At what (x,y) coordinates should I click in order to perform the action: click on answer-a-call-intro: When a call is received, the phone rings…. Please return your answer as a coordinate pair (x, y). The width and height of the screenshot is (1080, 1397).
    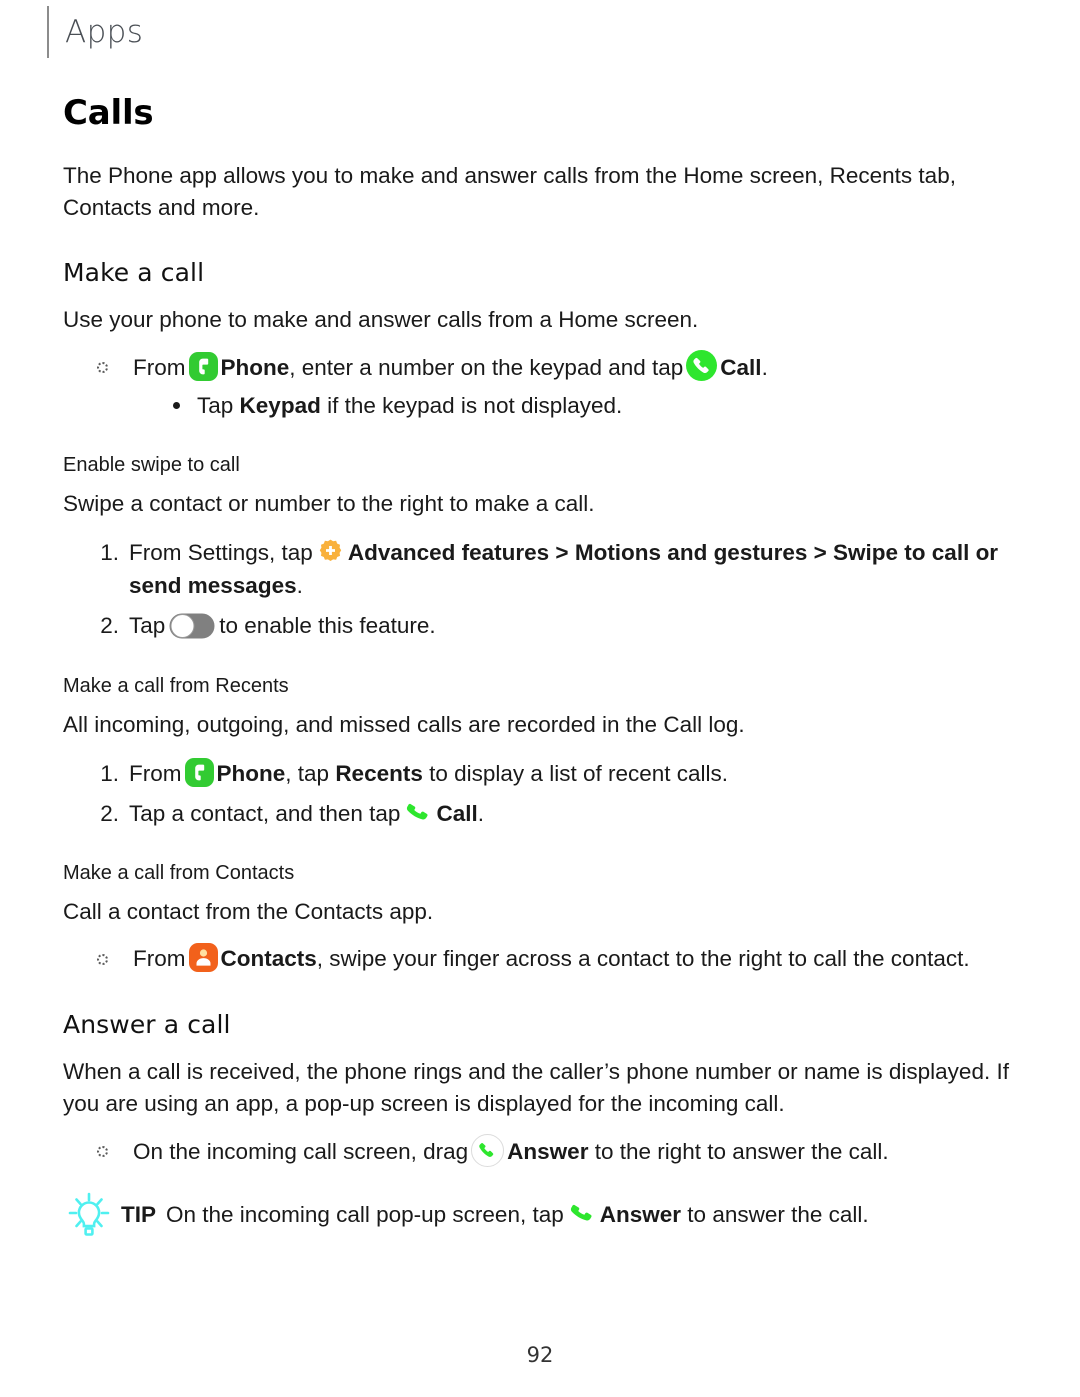
    Looking at the image, I should click on (536, 1087).